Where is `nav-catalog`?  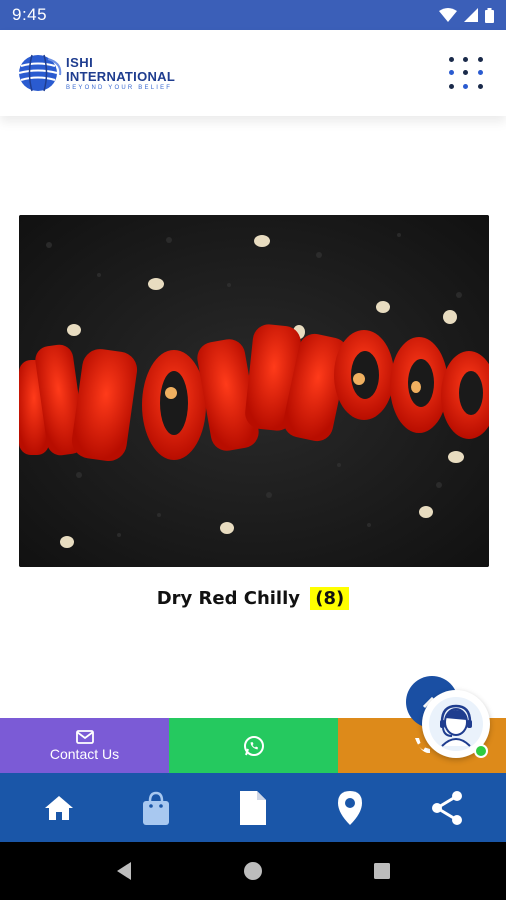
nav-catalog is located at coordinates (253, 808).